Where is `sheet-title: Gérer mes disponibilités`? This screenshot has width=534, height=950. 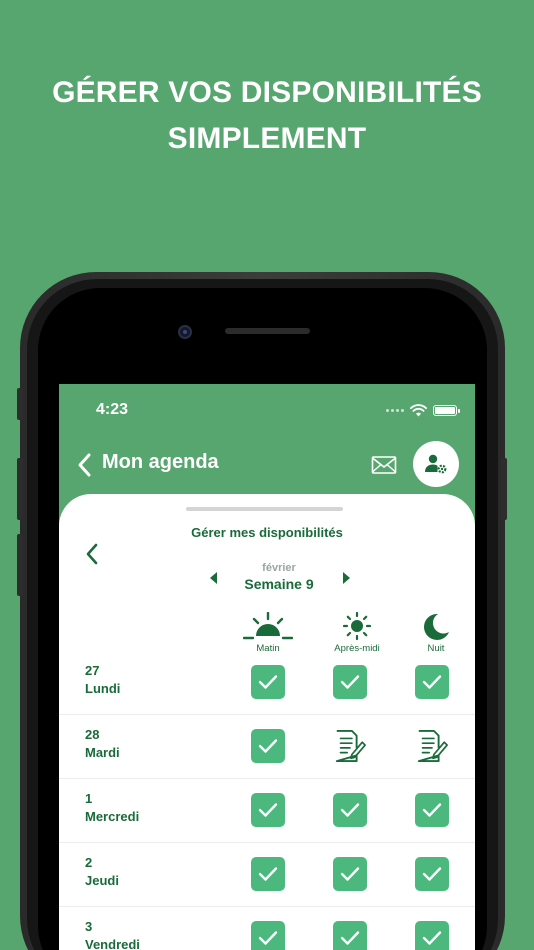
sheet-title: Gérer mes disponibilités is located at coordinates (267, 532).